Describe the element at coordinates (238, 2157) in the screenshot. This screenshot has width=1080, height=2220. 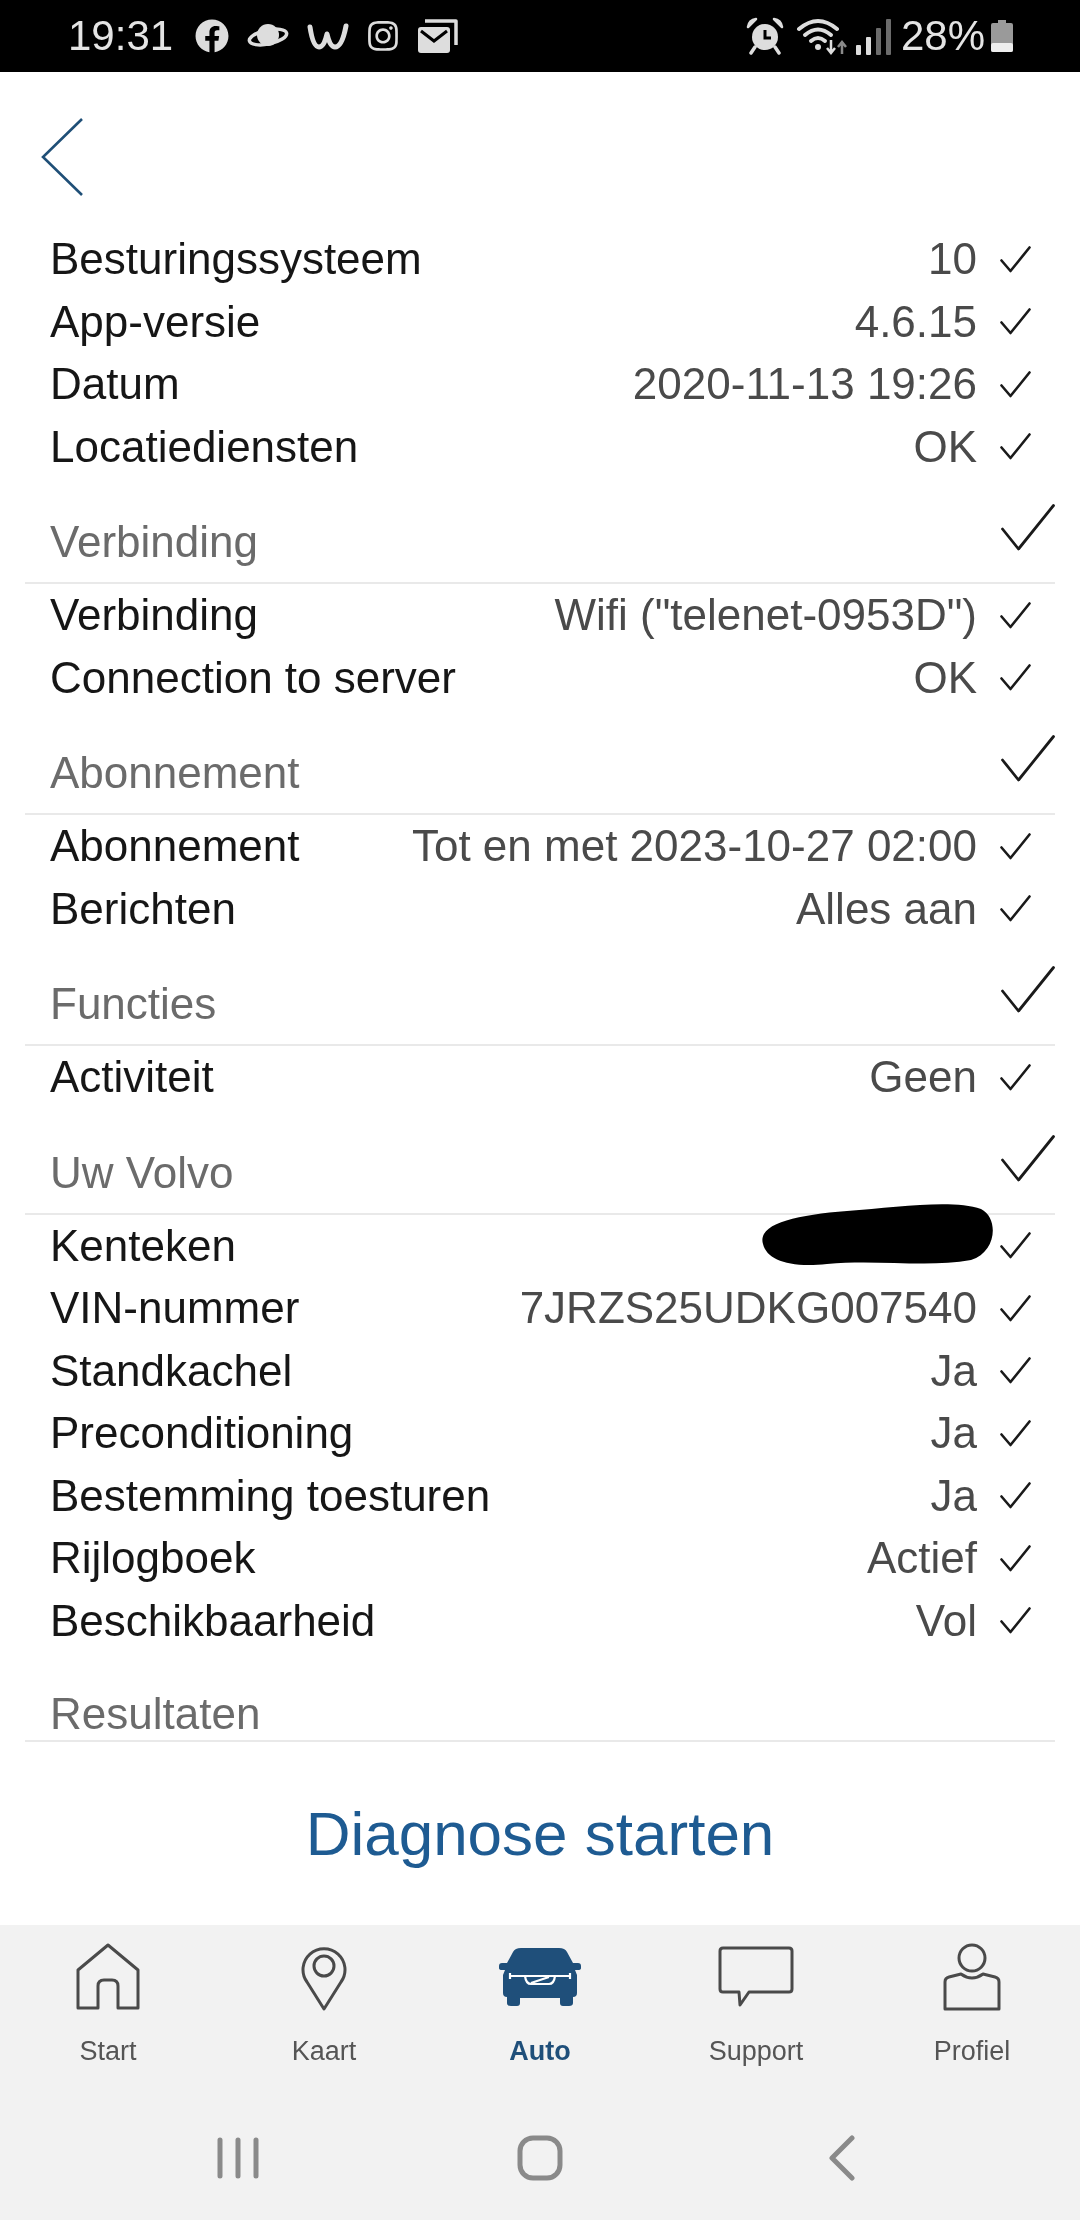
I see `recent-apps-icon` at that location.